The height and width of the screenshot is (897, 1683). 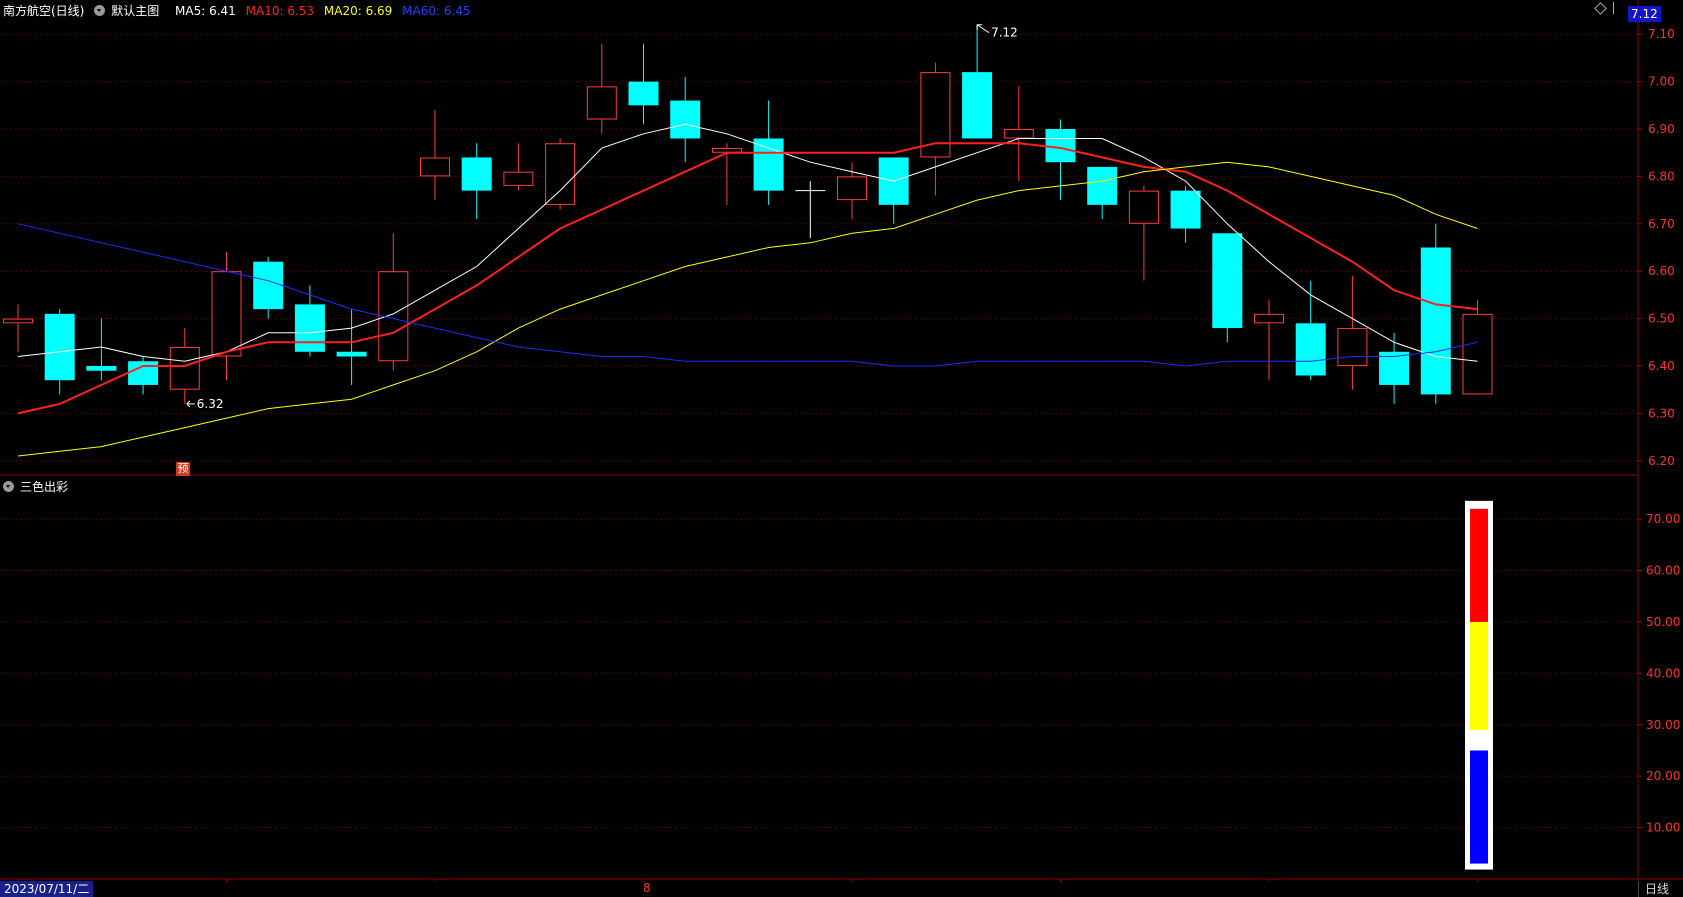 What do you see at coordinates (47, 889) in the screenshot?
I see `cursor-date: 2023/07/11/二` at bounding box center [47, 889].